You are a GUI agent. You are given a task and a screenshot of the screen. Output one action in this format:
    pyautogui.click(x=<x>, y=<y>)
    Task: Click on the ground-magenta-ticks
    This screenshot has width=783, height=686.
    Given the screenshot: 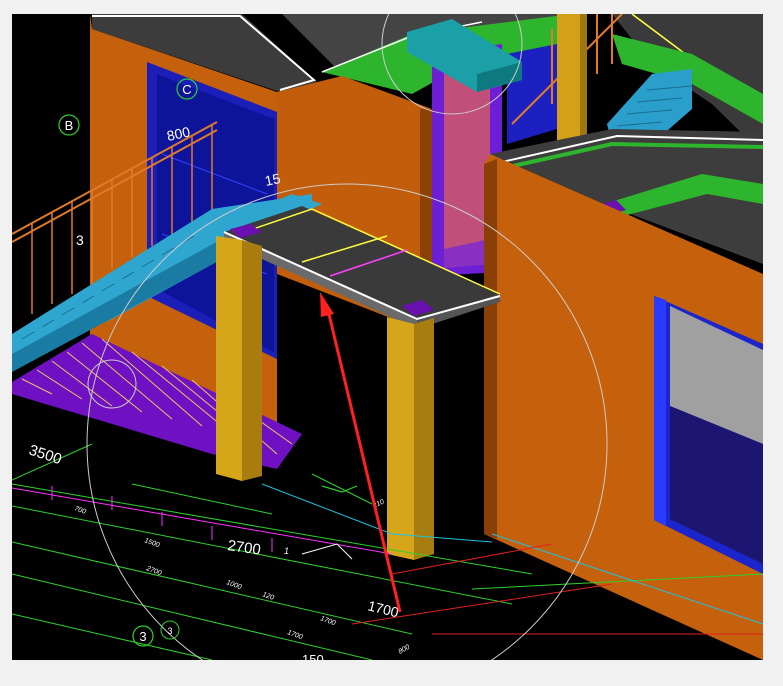 What is the action you would take?
    pyautogui.click(x=202, y=520)
    